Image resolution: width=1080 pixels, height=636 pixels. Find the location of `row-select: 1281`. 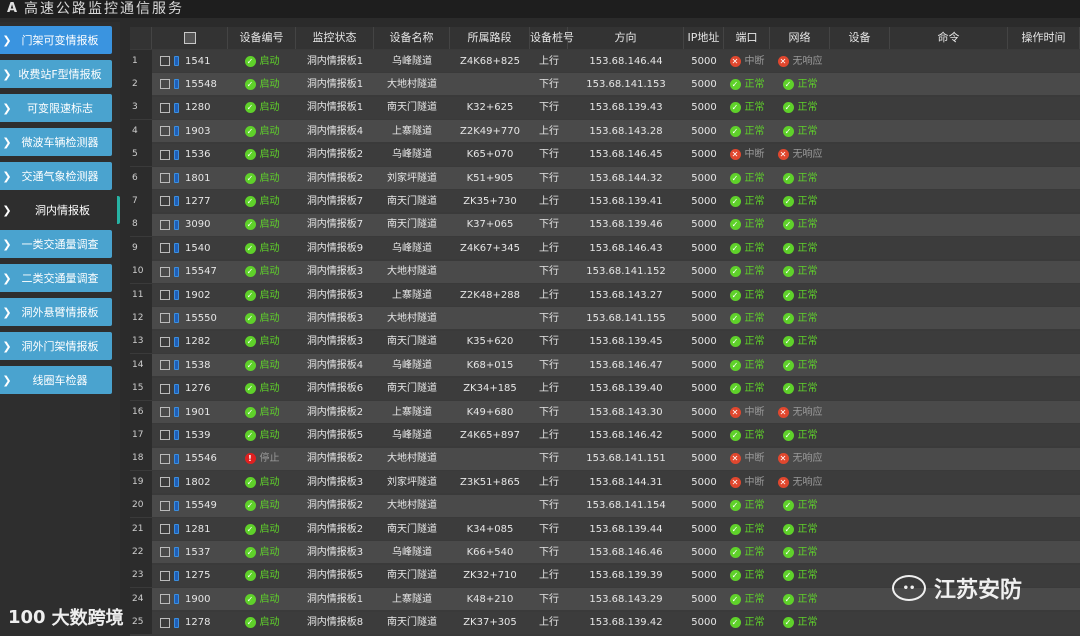

row-select: 1281 is located at coordinates (190, 529).